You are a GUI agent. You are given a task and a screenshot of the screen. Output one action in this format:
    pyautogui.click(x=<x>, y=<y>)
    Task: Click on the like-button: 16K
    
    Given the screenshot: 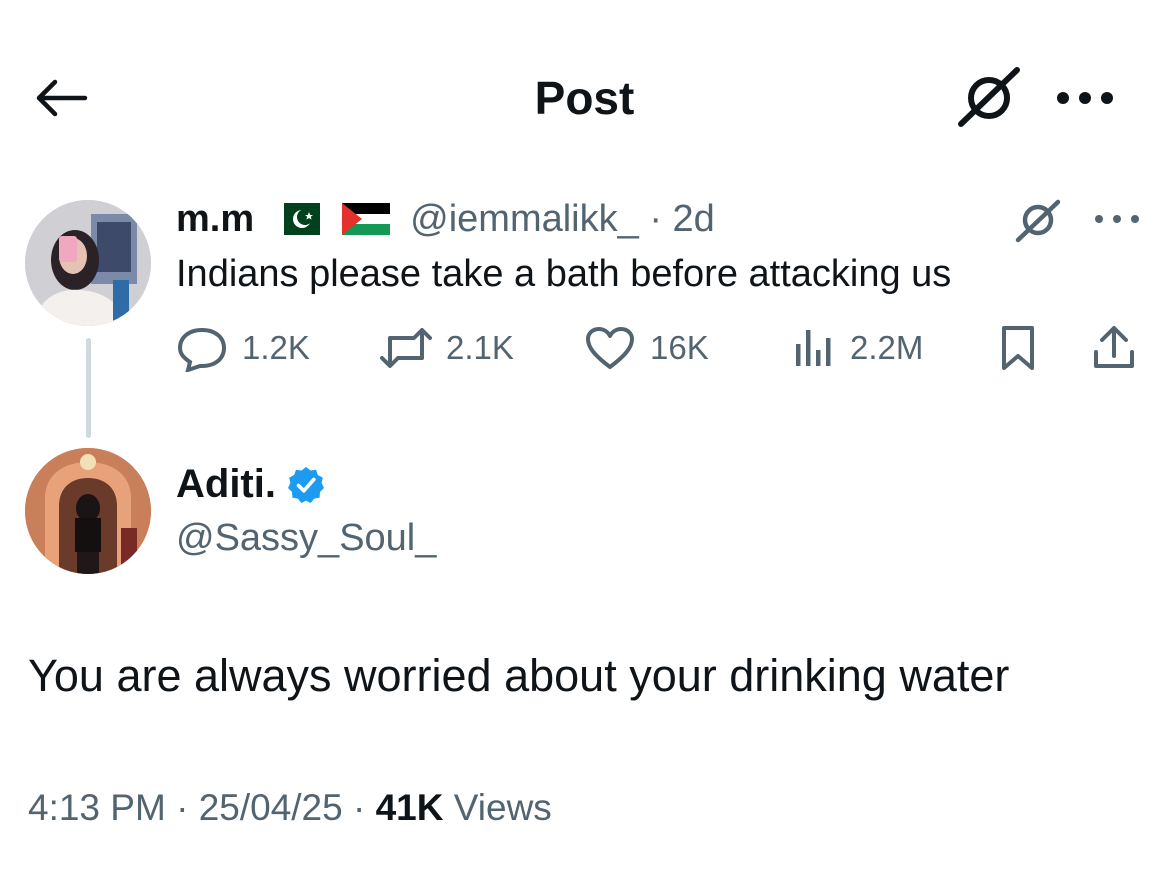 What is the action you would take?
    pyautogui.click(x=646, y=348)
    